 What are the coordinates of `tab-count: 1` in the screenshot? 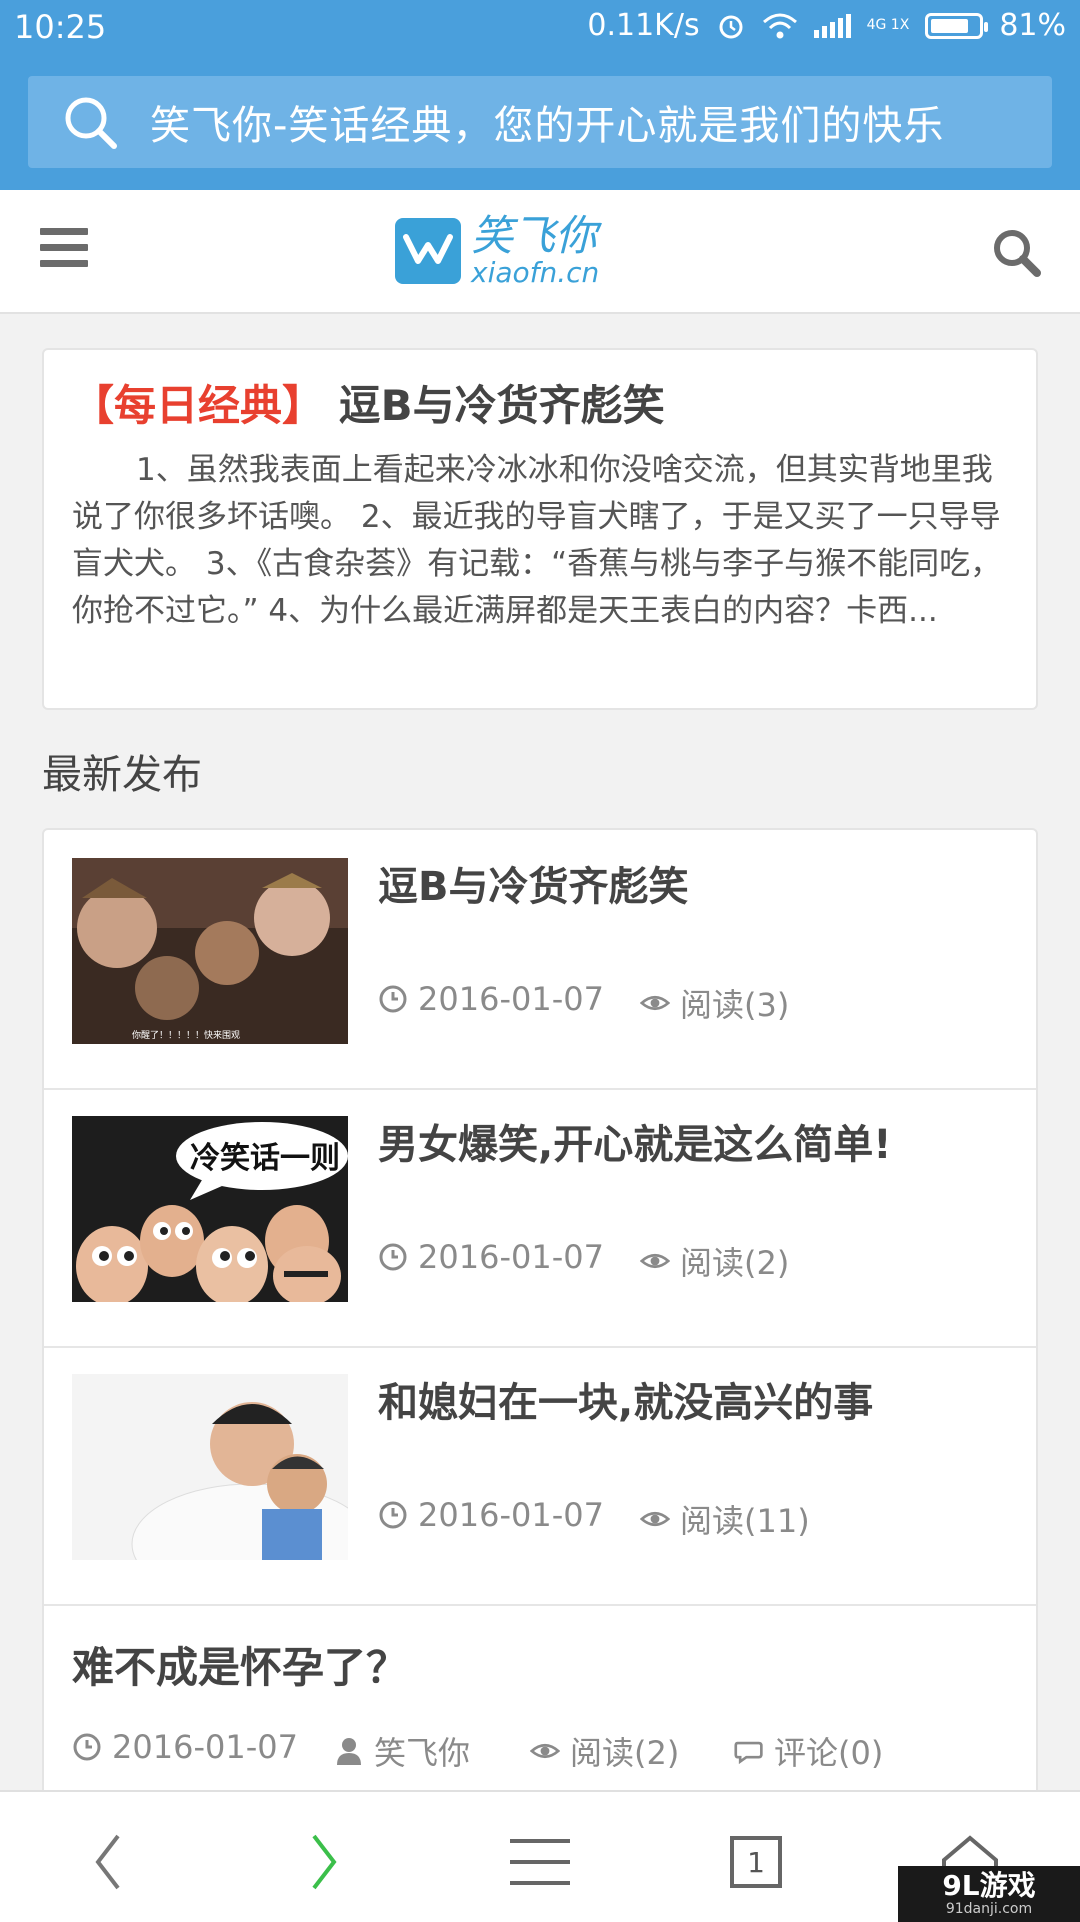 It's located at (756, 1862).